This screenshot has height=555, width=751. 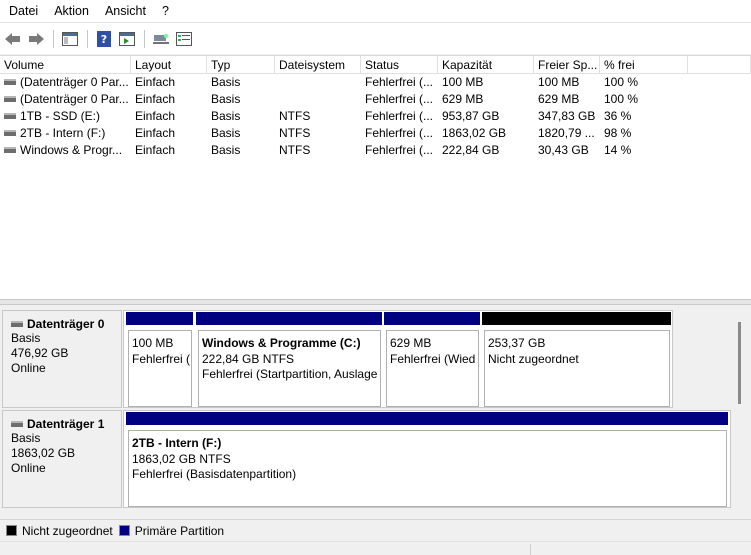 I want to click on disk-0-label: Datenträger 0 Basis 476,92 GB Online, so click(x=62, y=359).